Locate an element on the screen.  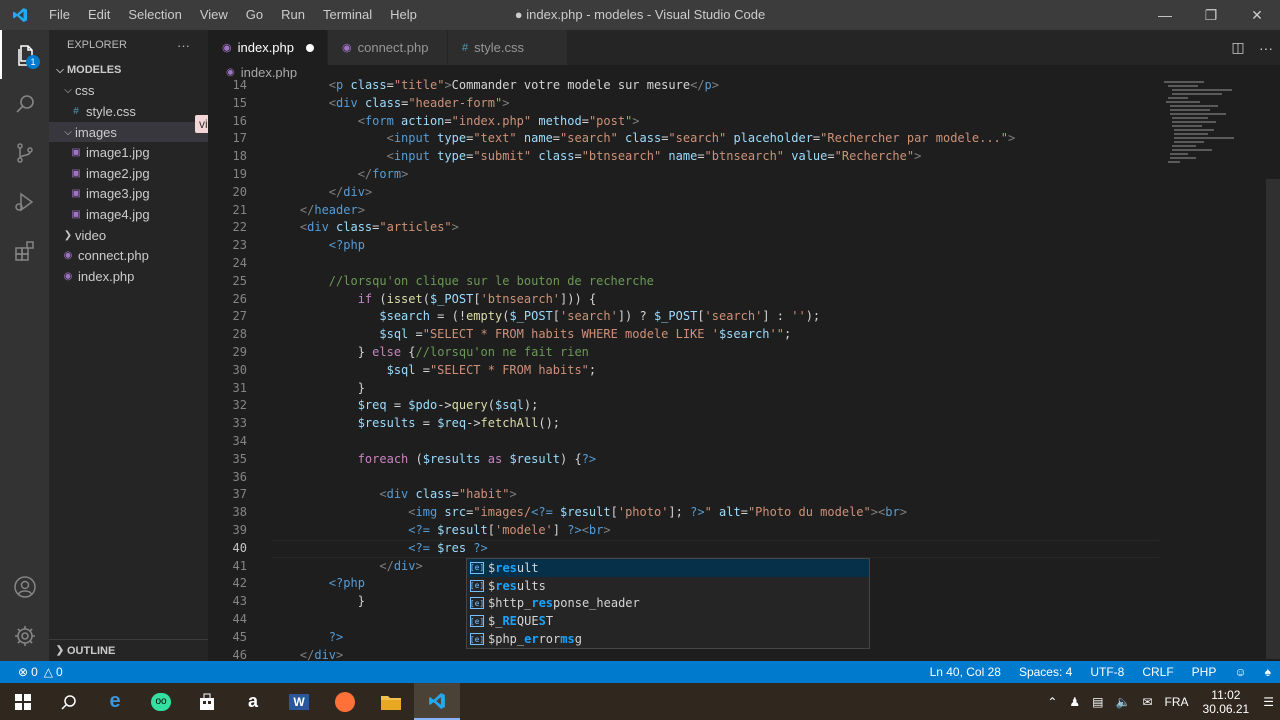
problems-indicator: ⊗ 0 △ 0 is located at coordinates (40, 672).